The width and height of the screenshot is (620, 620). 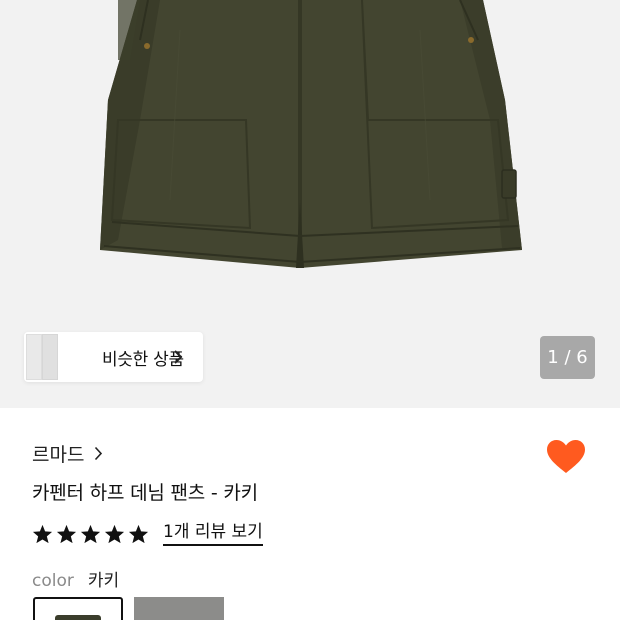 I want to click on rating-row: 1개 리뷰 보기, so click(x=147, y=534).